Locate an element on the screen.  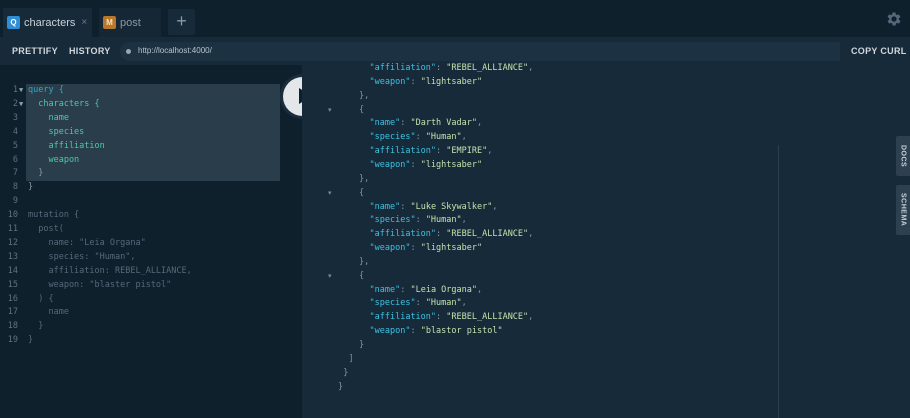
result-line: ] is located at coordinates (351, 359).